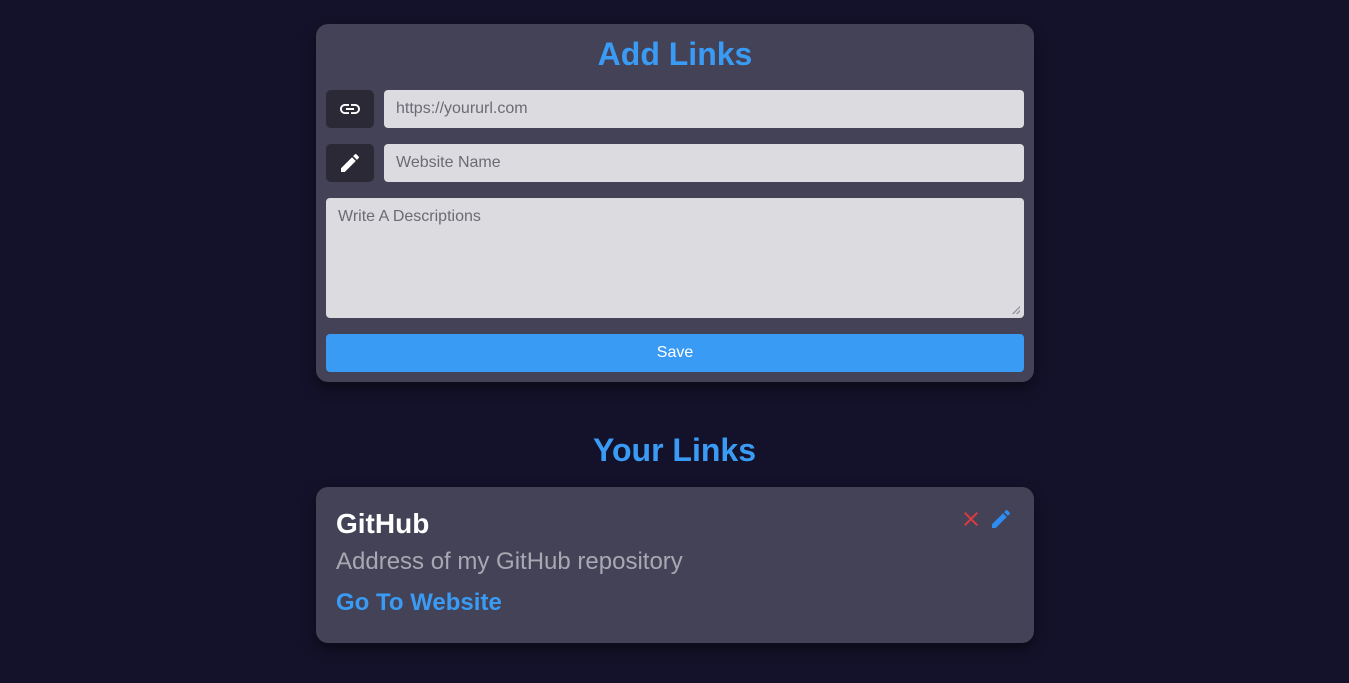 This screenshot has width=1349, height=683. What do you see at coordinates (674, 450) in the screenshot?
I see `your-links-heading: Your Links` at bounding box center [674, 450].